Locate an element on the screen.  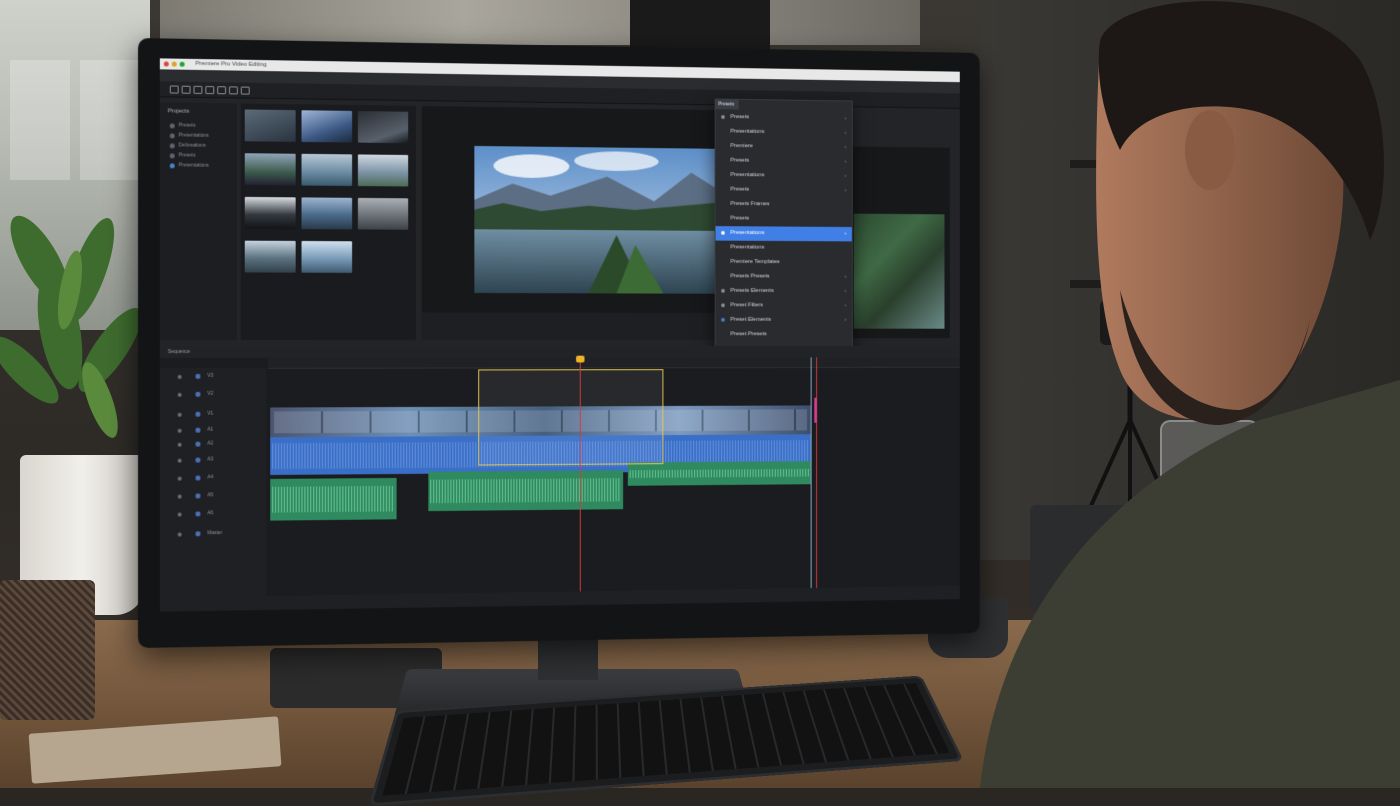
menu-item: Presets Presets › is located at coordinates (784, 277).